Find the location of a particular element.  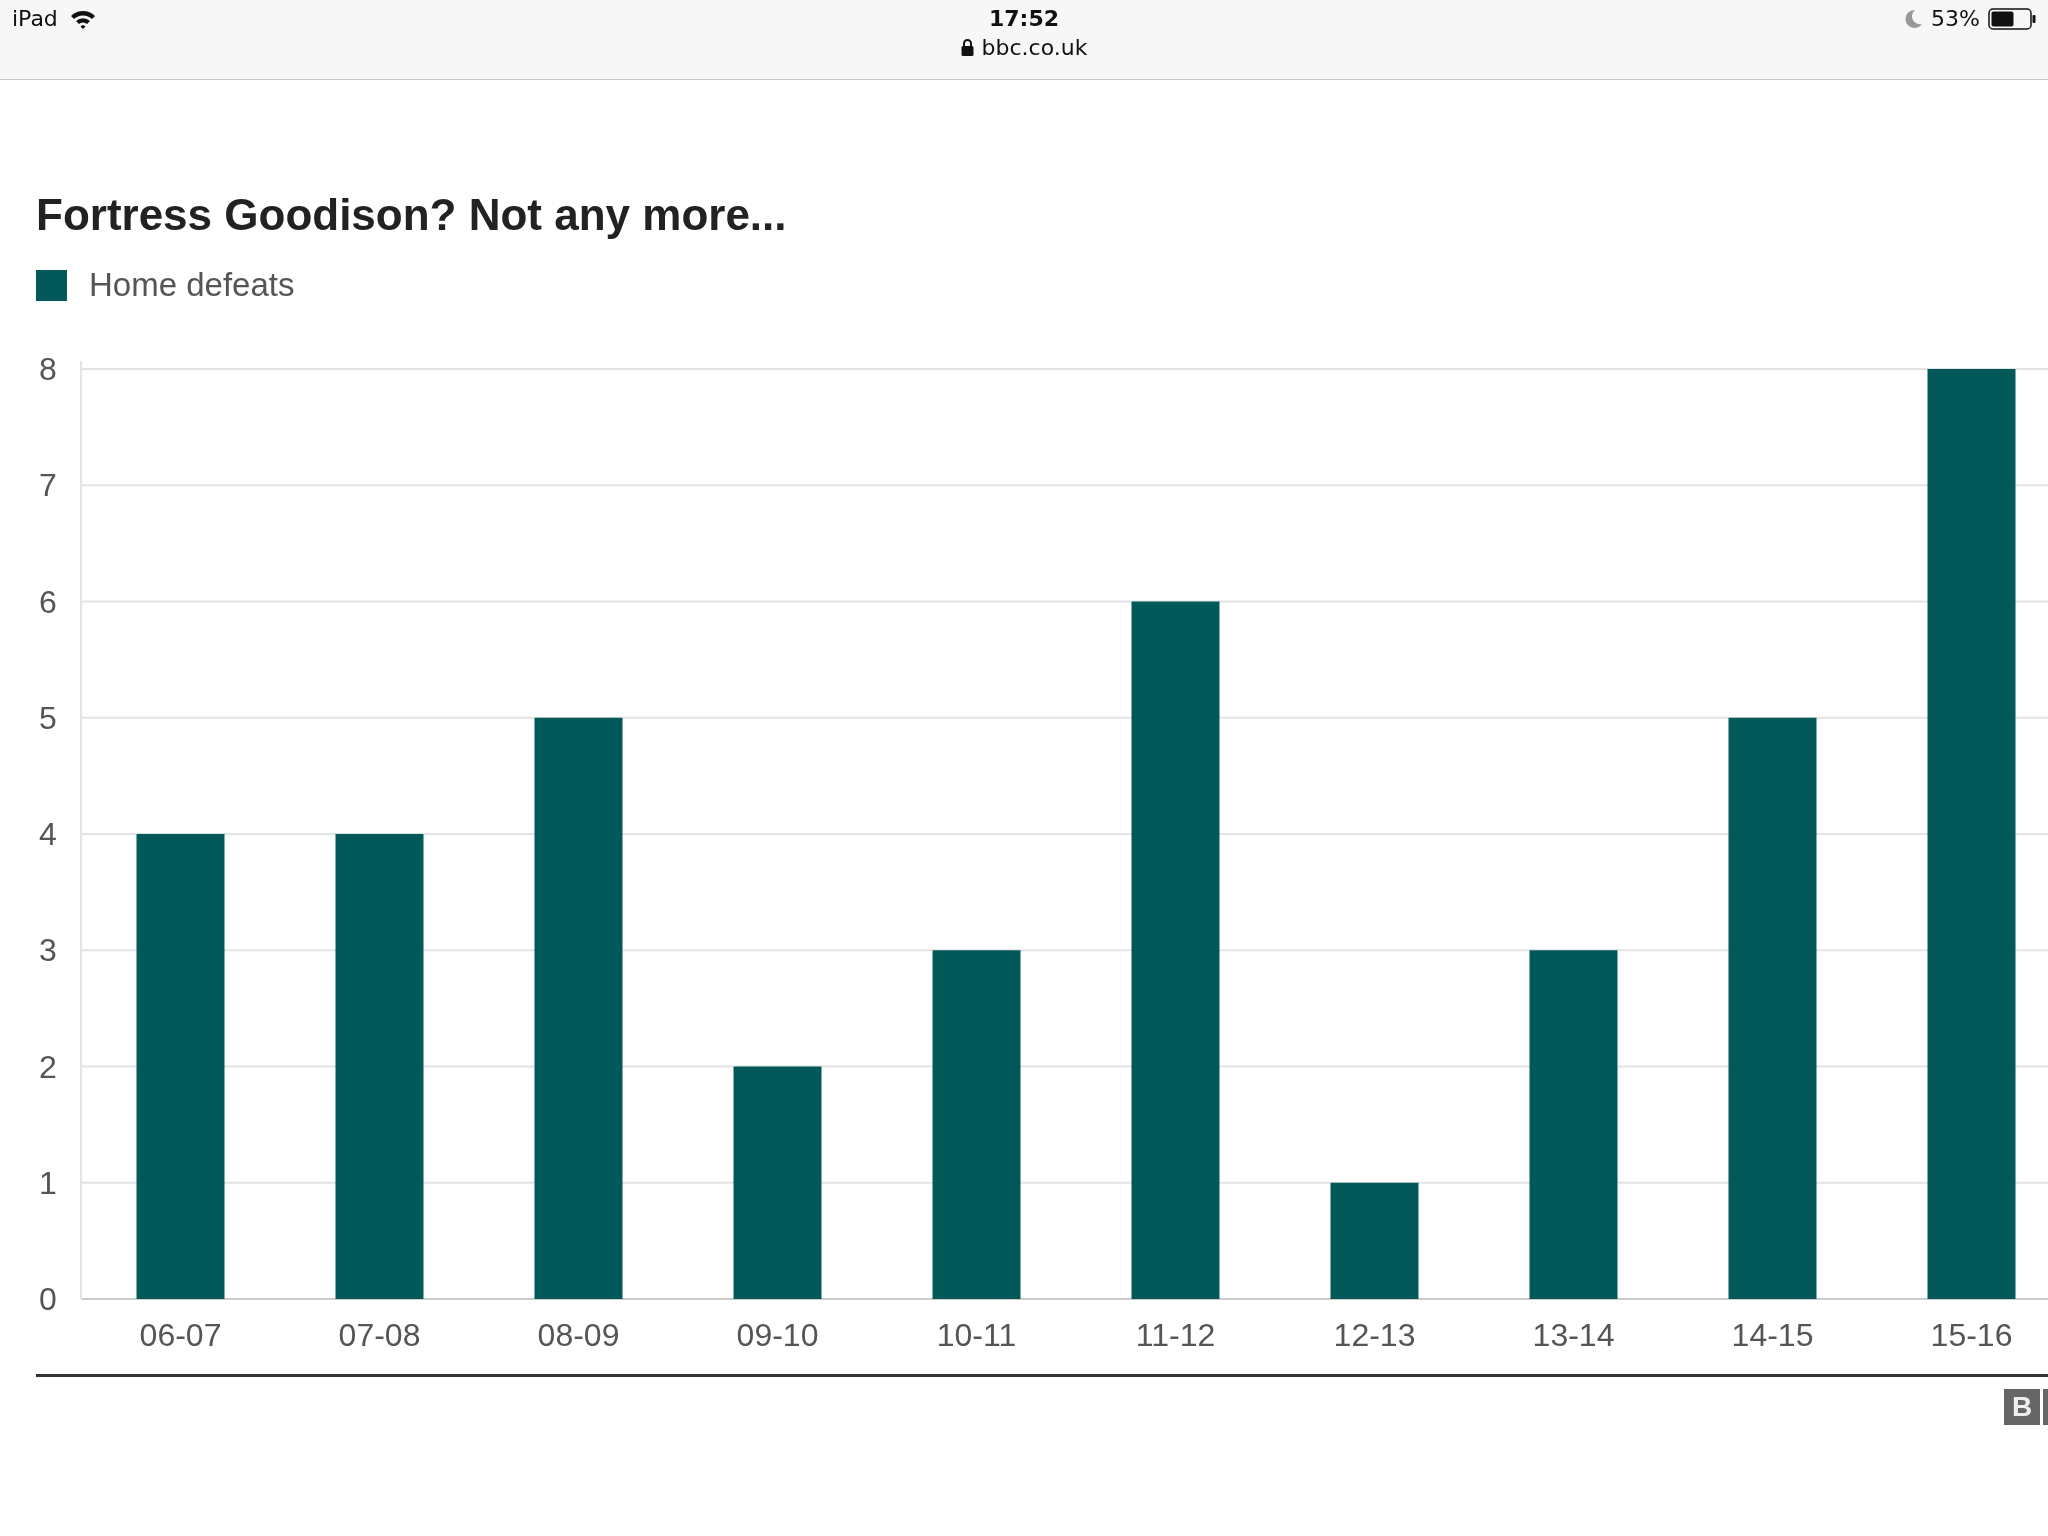

battery-percent: 53% is located at coordinates (1955, 18).